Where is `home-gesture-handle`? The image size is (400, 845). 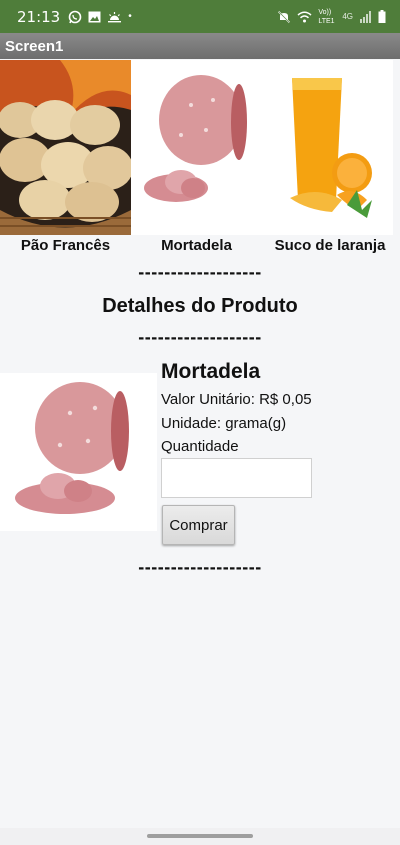
home-gesture-handle is located at coordinates (200, 836).